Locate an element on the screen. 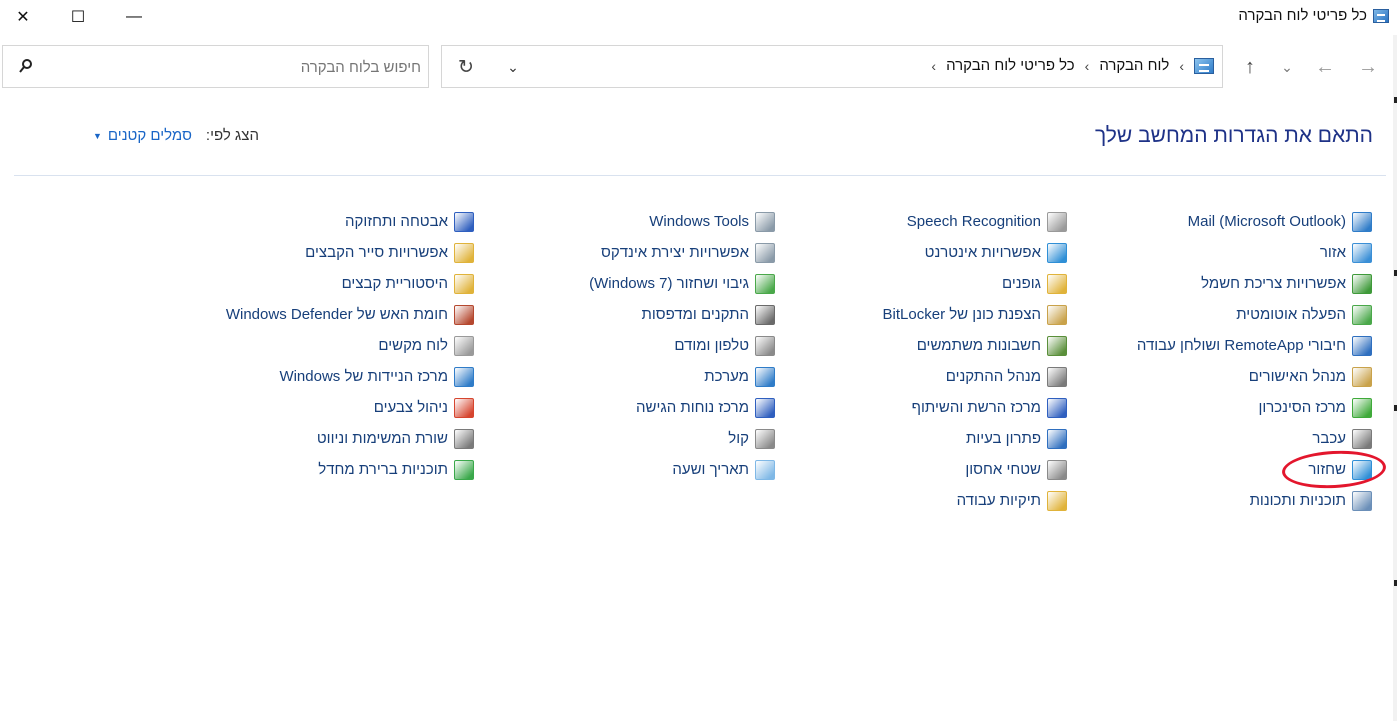  control-panel-item: אפשרויות סייר הקבצים is located at coordinates (350, 252).